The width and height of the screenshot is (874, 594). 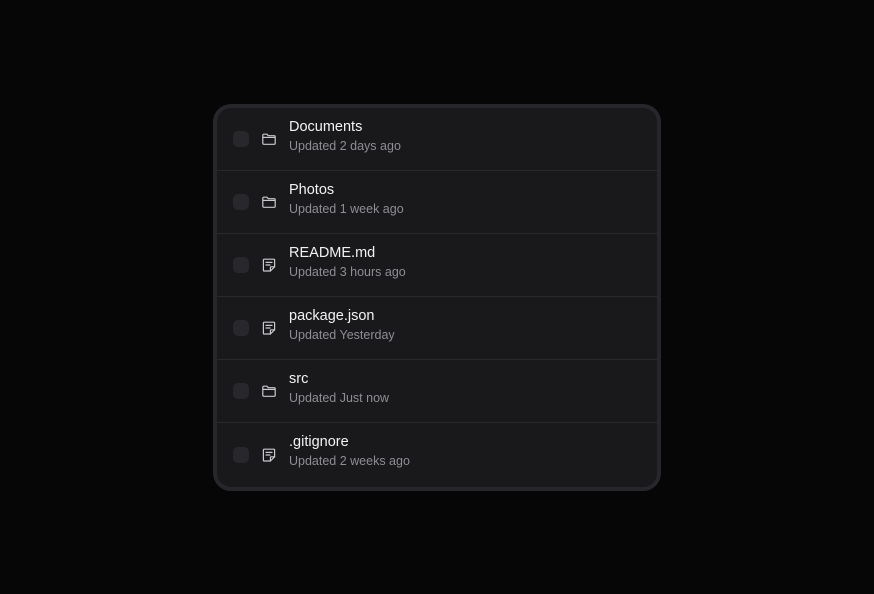 I want to click on list-item: .gitignore Updated 2 weeks ago, so click(x=437, y=455).